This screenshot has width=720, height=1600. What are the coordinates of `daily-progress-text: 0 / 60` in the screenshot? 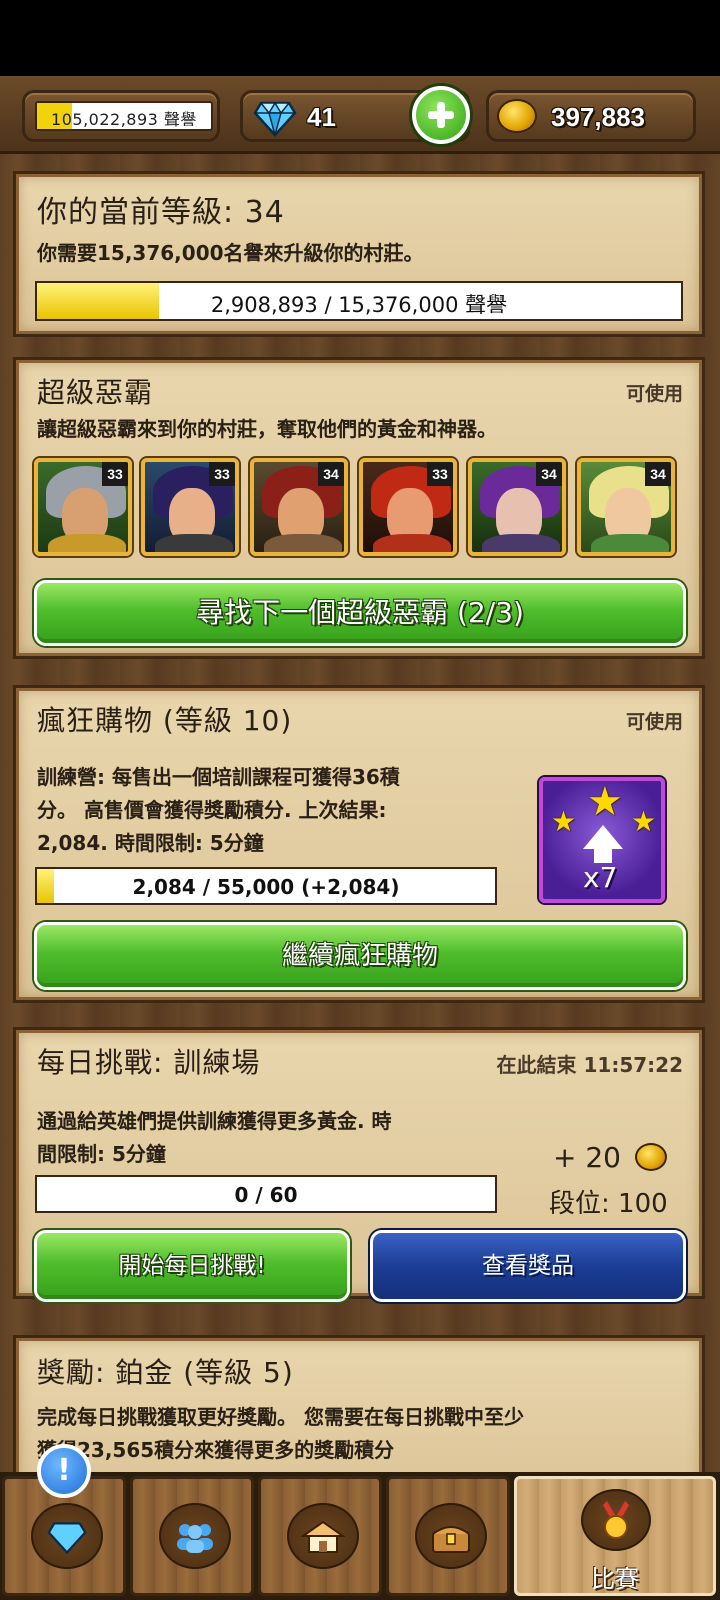 It's located at (266, 1195).